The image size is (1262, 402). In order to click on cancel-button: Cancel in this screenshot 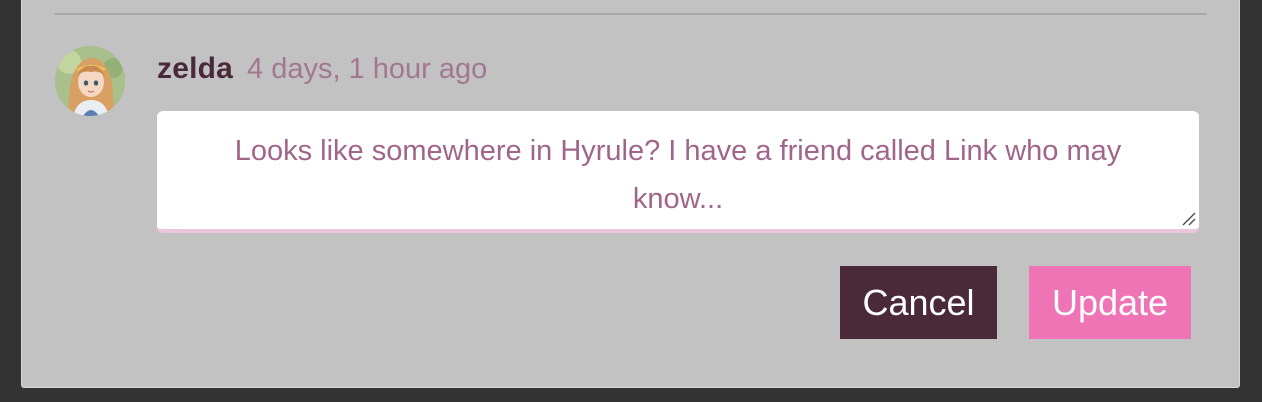, I will do `click(918, 302)`.